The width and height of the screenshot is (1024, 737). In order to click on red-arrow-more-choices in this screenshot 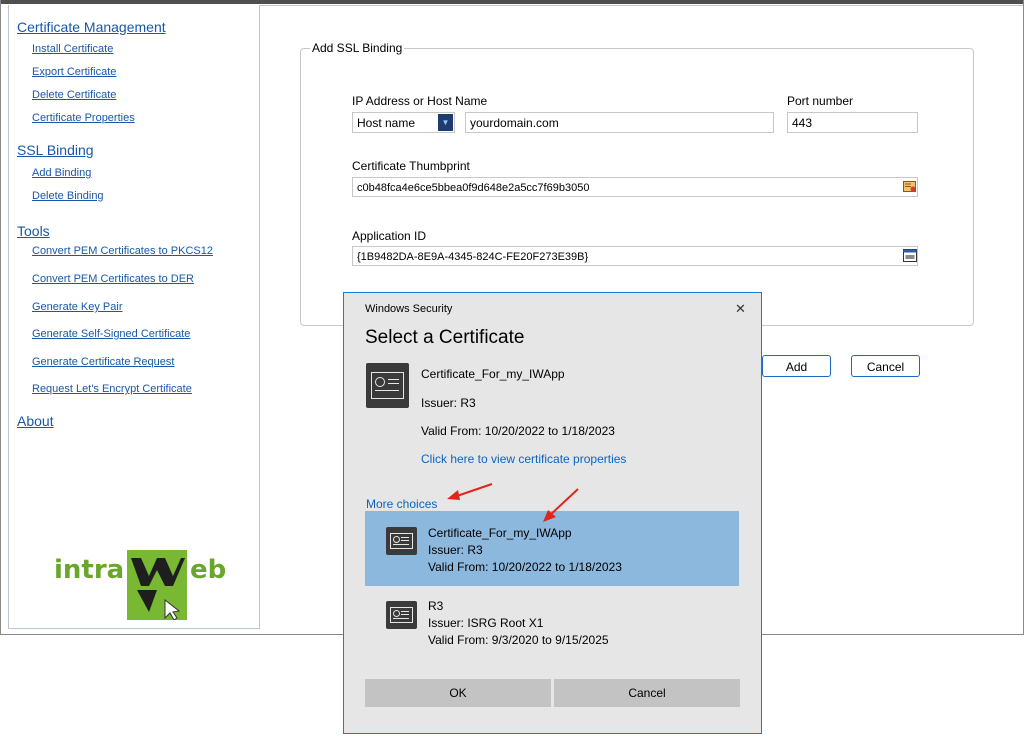, I will do `click(470, 491)`.